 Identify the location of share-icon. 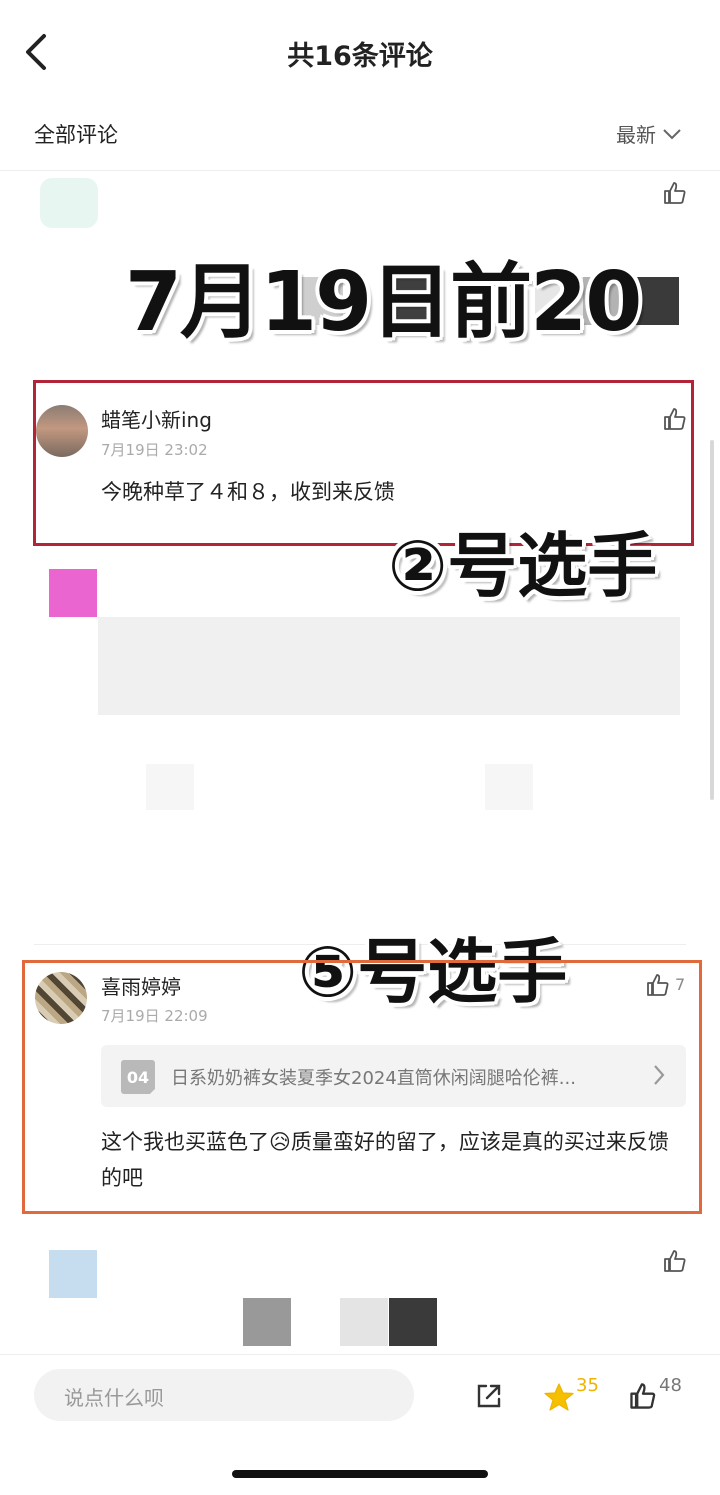
(489, 1396).